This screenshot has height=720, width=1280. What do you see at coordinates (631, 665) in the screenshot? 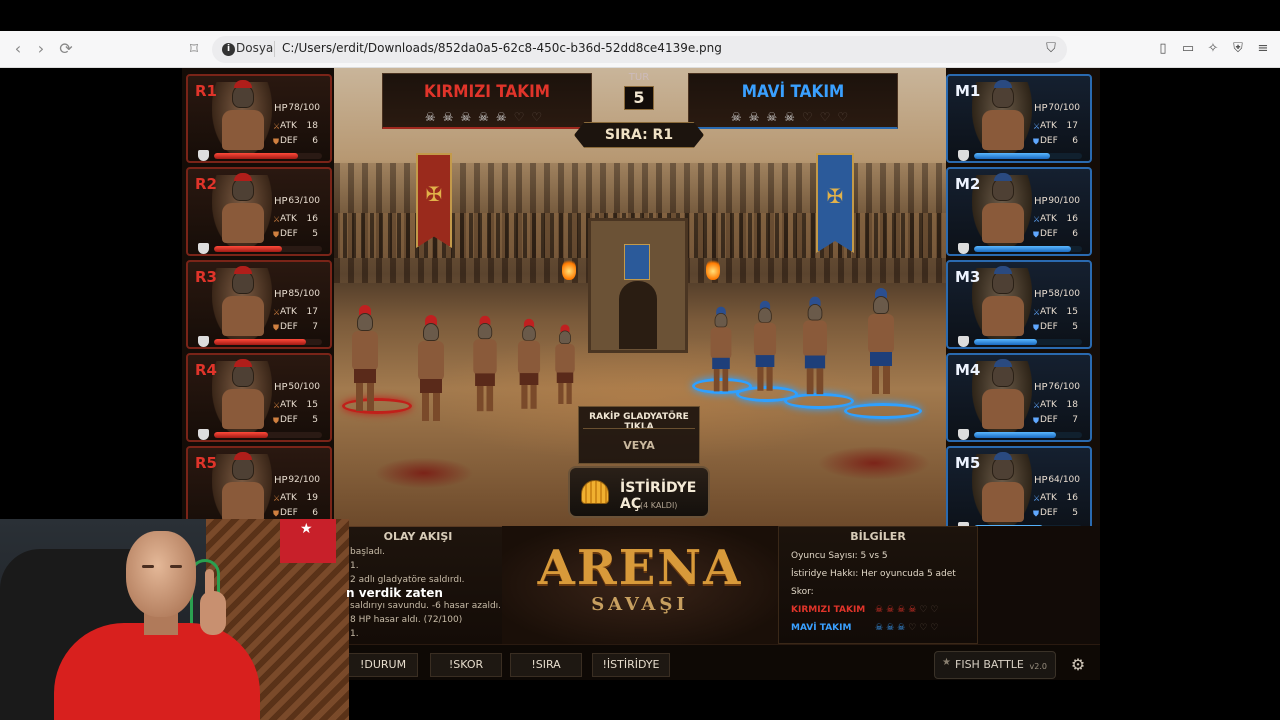
I see `command-istiridye-button: !İSTİRİDYE` at bounding box center [631, 665].